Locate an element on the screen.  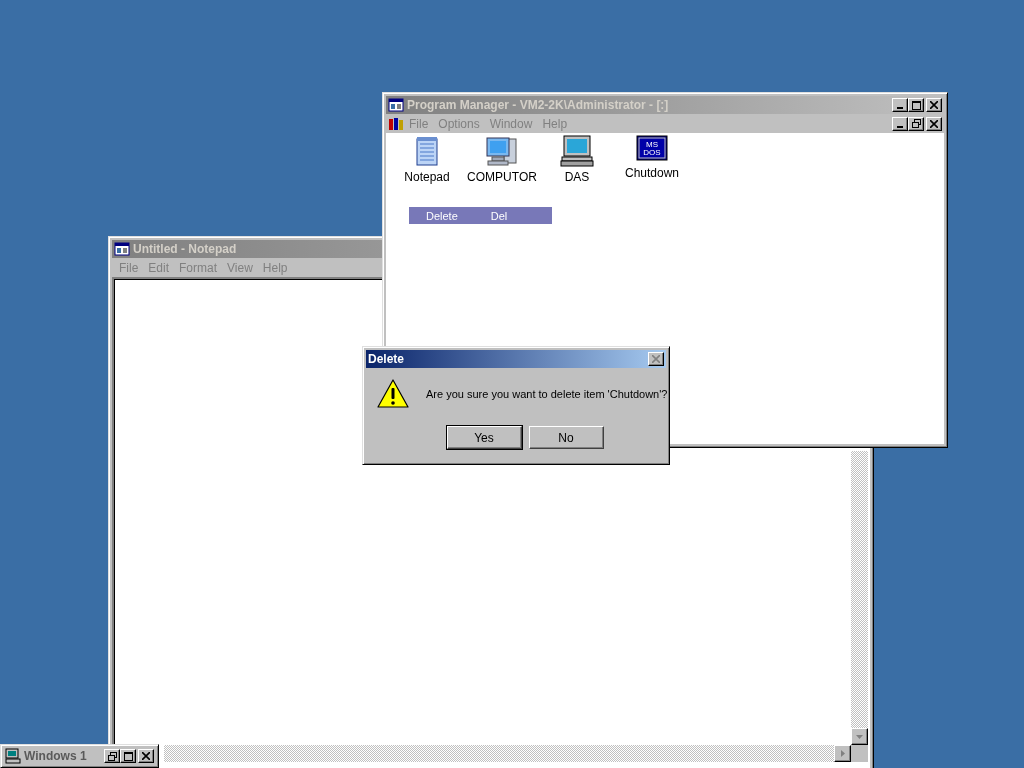
program-manager-icon is located at coordinates (396, 105).